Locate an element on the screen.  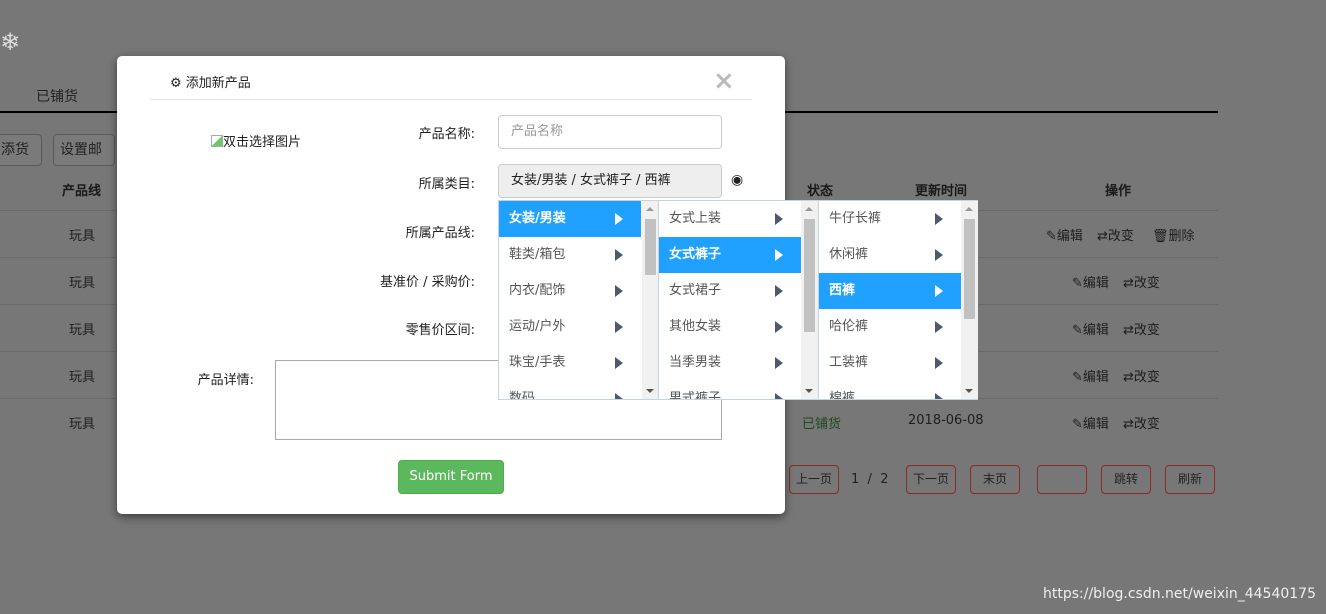
cascader-item: 工装裤 is located at coordinates (890, 363).